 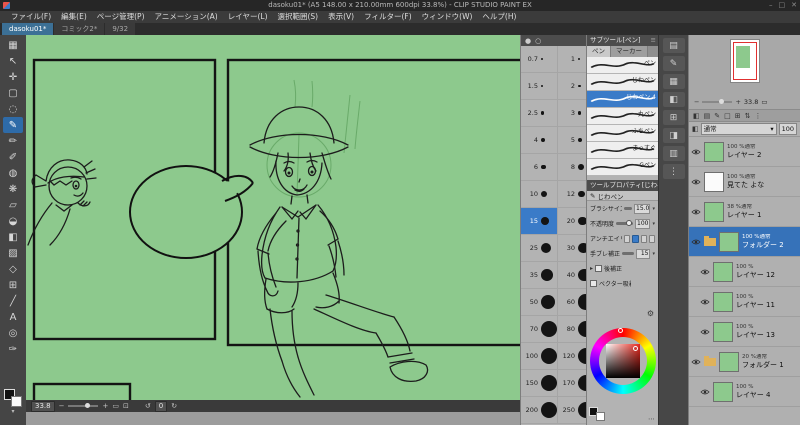 I want to click on dock-icon-3: ◧, so click(x=673, y=99).